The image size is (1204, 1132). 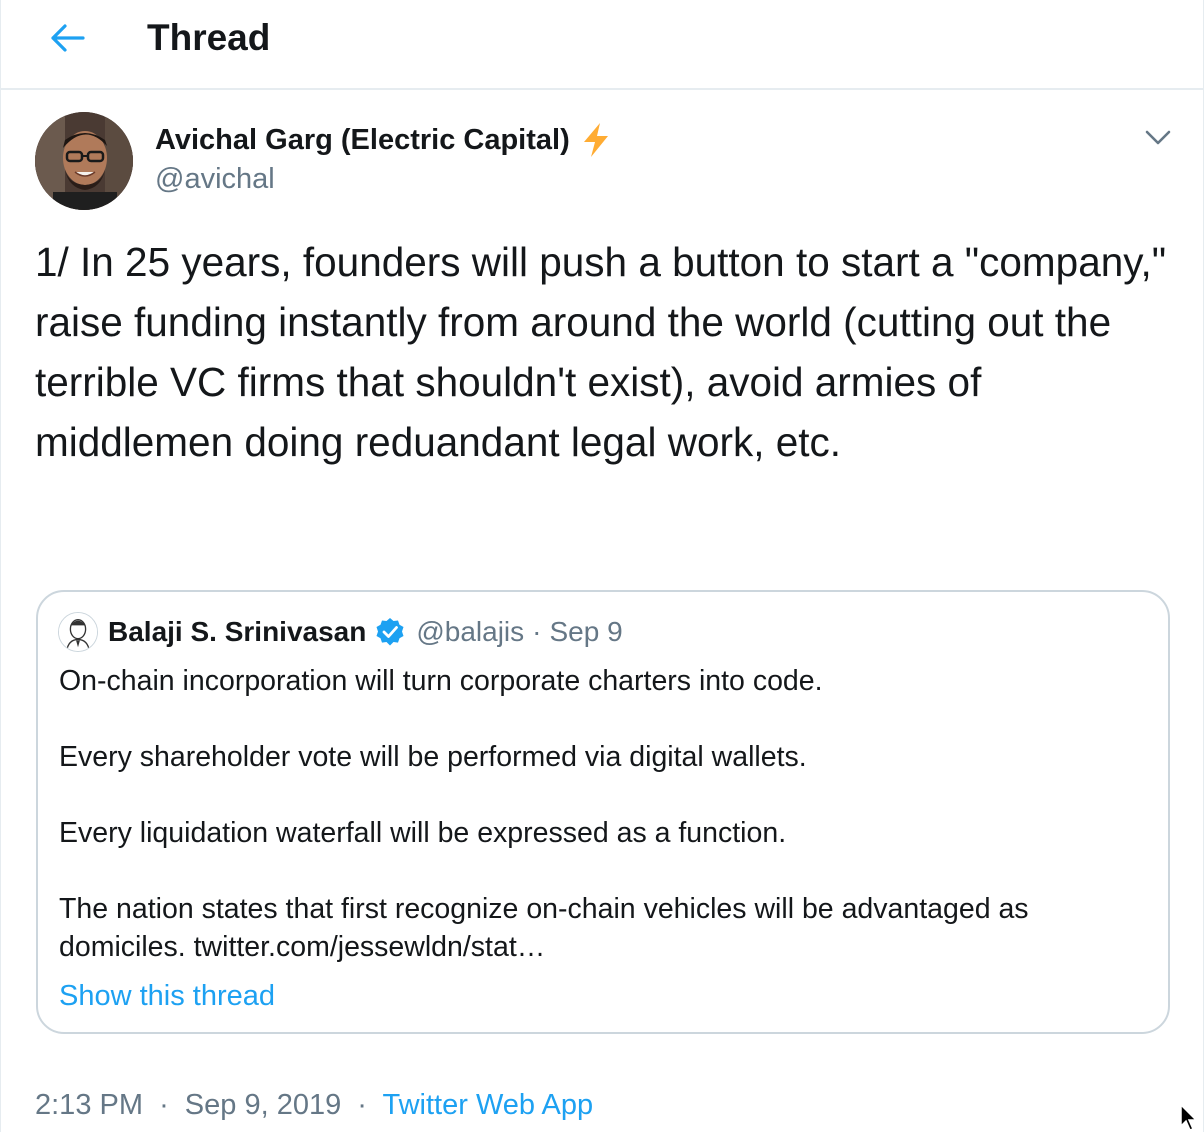 I want to click on author-name-row: Avichal Garg (Electric Capital), so click(x=383, y=140).